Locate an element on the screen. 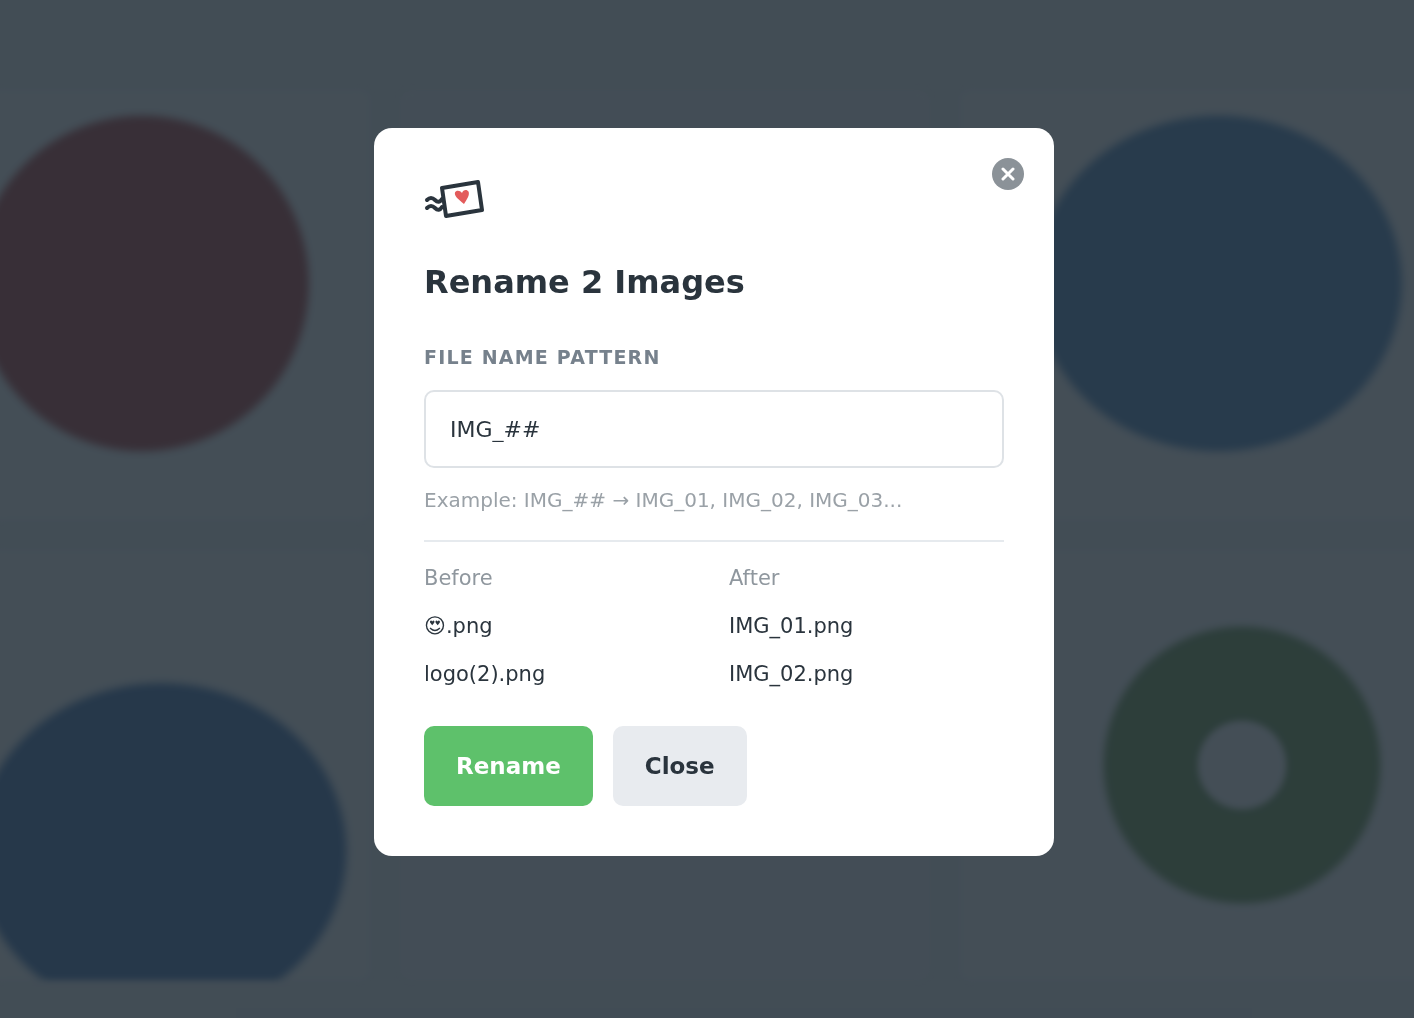 This screenshot has height=1018, width=1414. dialog-title: Rename 2 Images is located at coordinates (585, 282).